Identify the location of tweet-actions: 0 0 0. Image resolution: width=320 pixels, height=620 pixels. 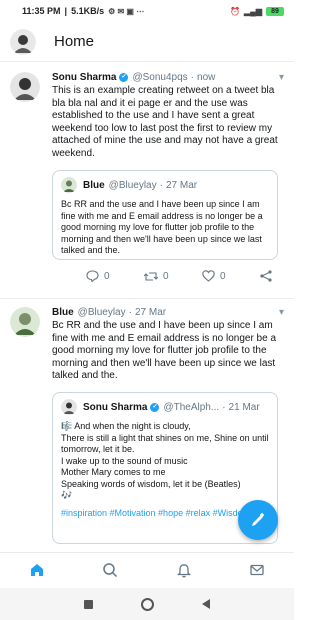
(183, 276).